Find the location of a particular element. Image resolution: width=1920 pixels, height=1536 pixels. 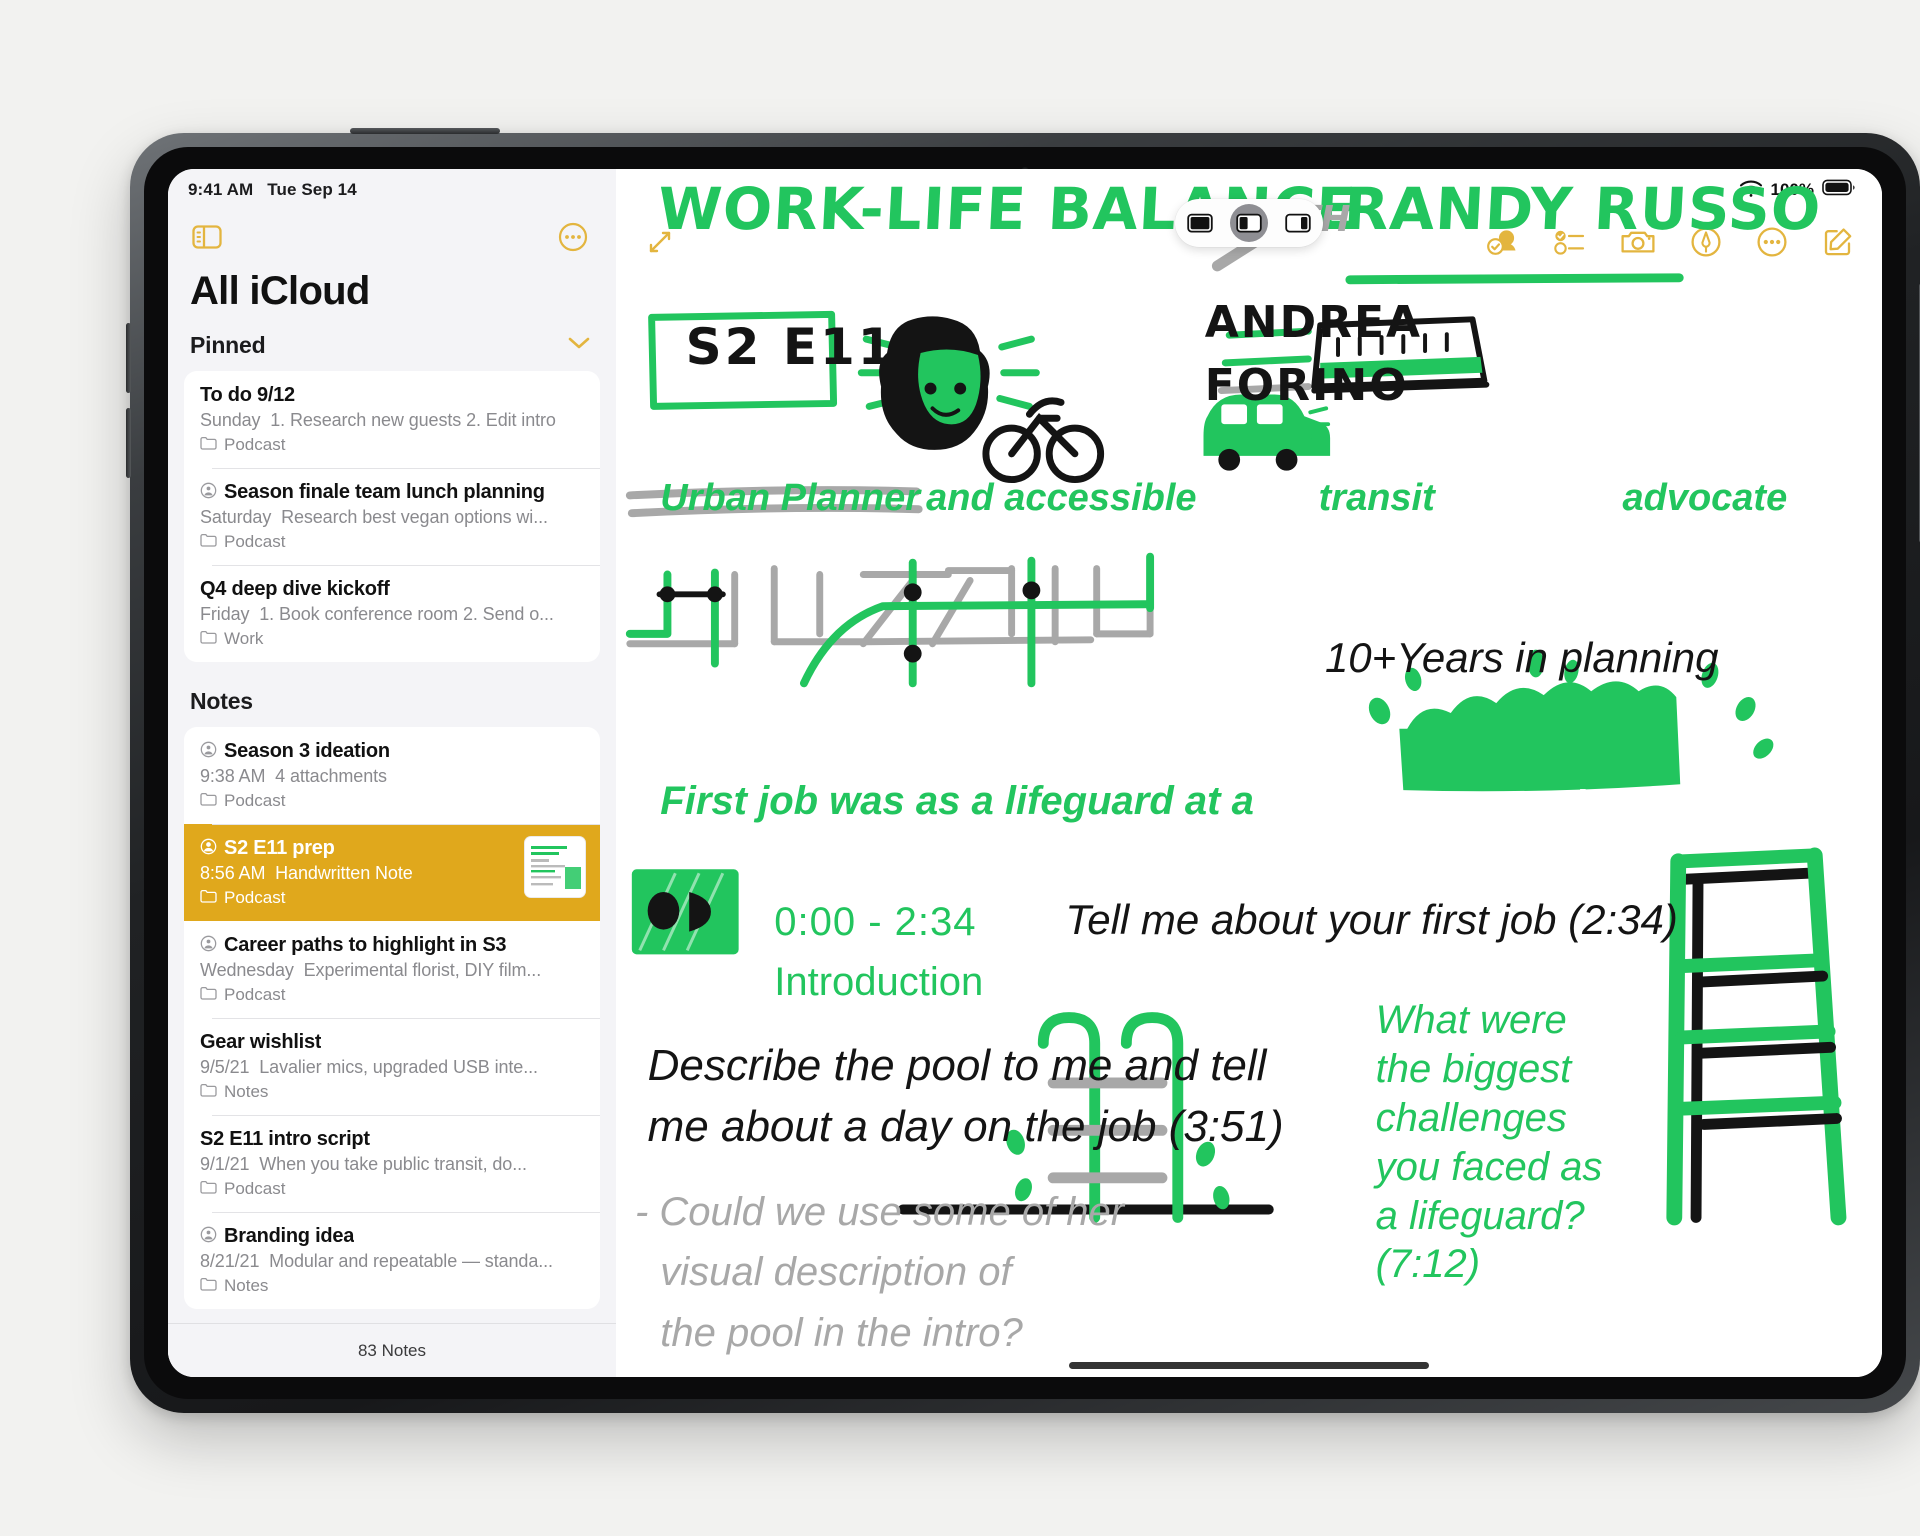

question-1: Tell me about your first job (2:34) is located at coordinates (1371, 920).